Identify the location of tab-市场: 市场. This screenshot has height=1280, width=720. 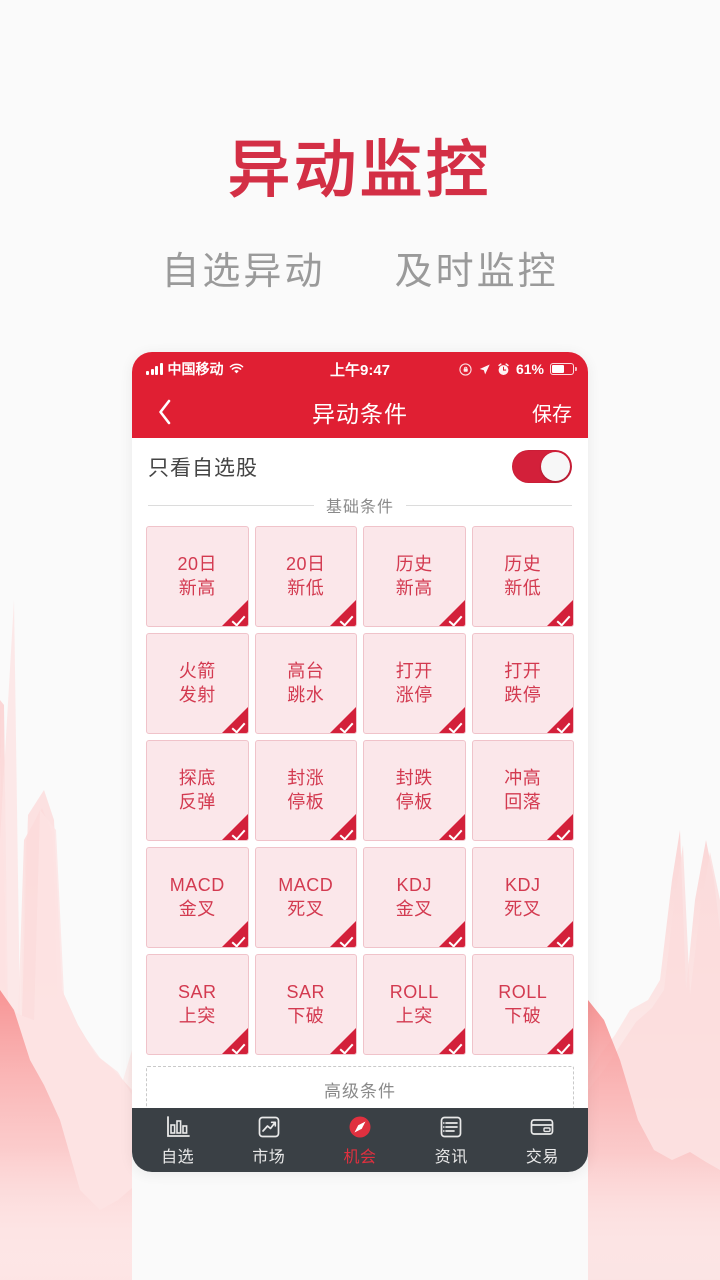
(268, 1140).